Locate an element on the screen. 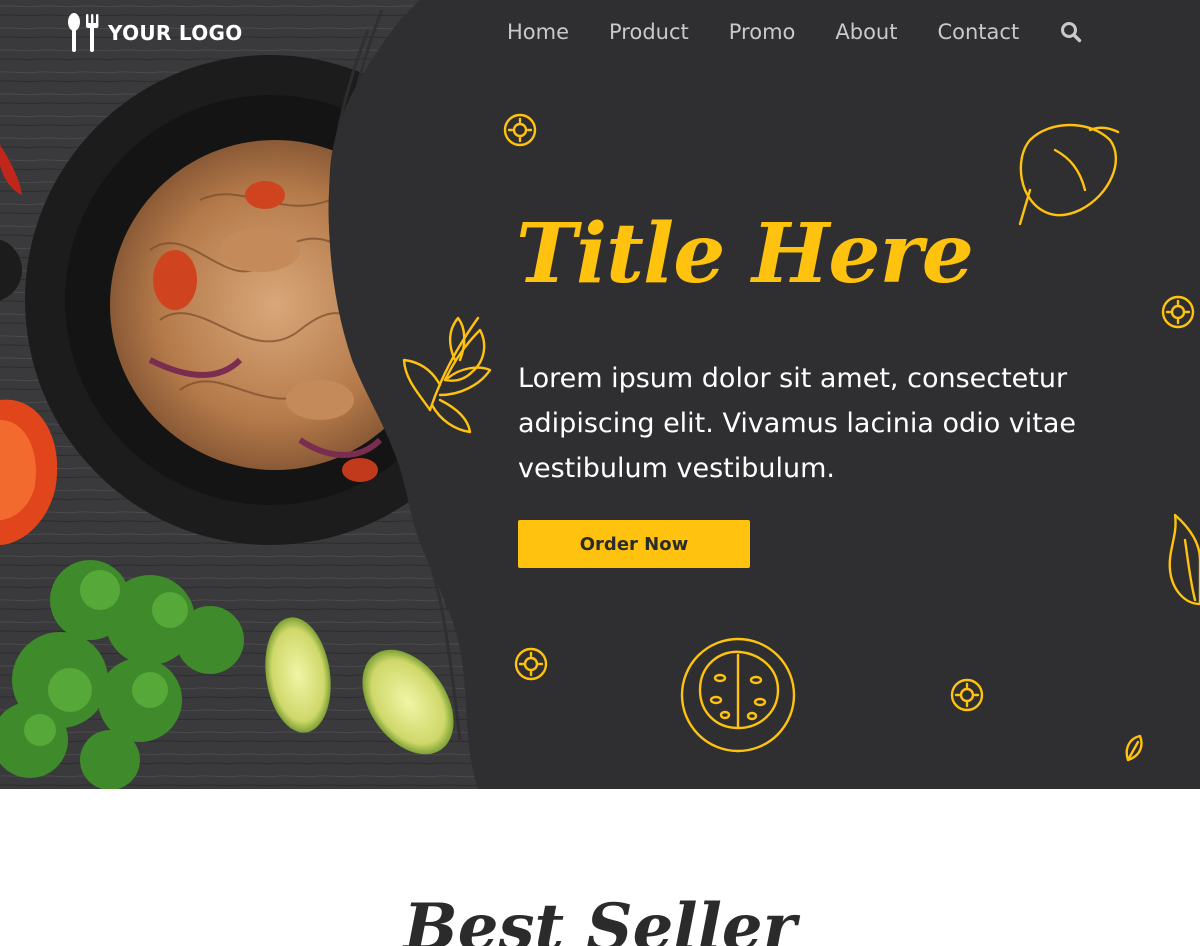 The height and width of the screenshot is (946, 1200). hero-title: Title Here is located at coordinates (745, 254).